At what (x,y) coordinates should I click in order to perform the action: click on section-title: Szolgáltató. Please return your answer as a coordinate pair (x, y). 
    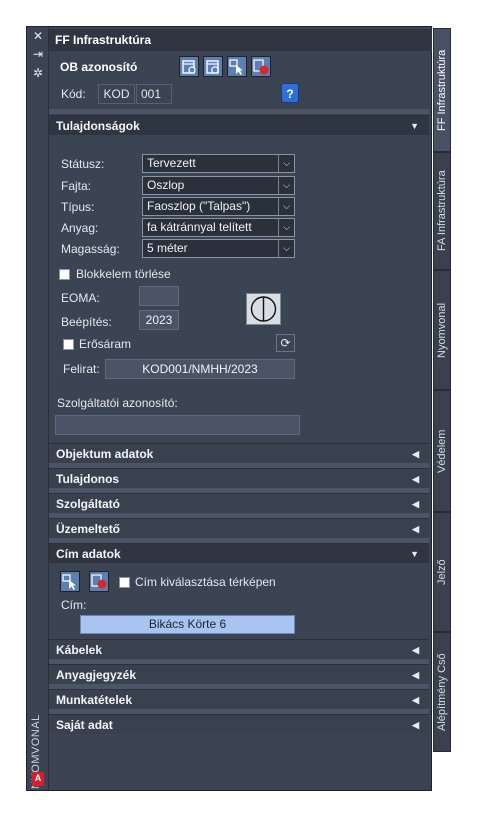
    Looking at the image, I should click on (88, 504).